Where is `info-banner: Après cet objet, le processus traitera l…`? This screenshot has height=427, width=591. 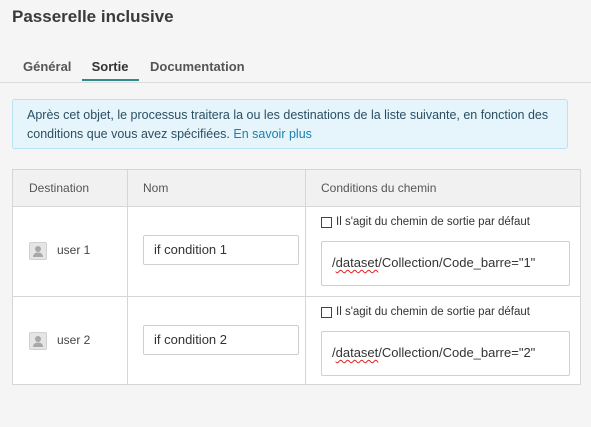 info-banner: Après cet objet, le processus traitera l… is located at coordinates (290, 124).